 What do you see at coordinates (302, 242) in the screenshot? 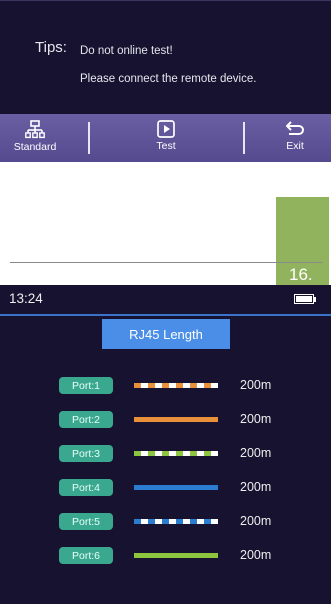
I see `page-number-badge: 16.` at bounding box center [302, 242].